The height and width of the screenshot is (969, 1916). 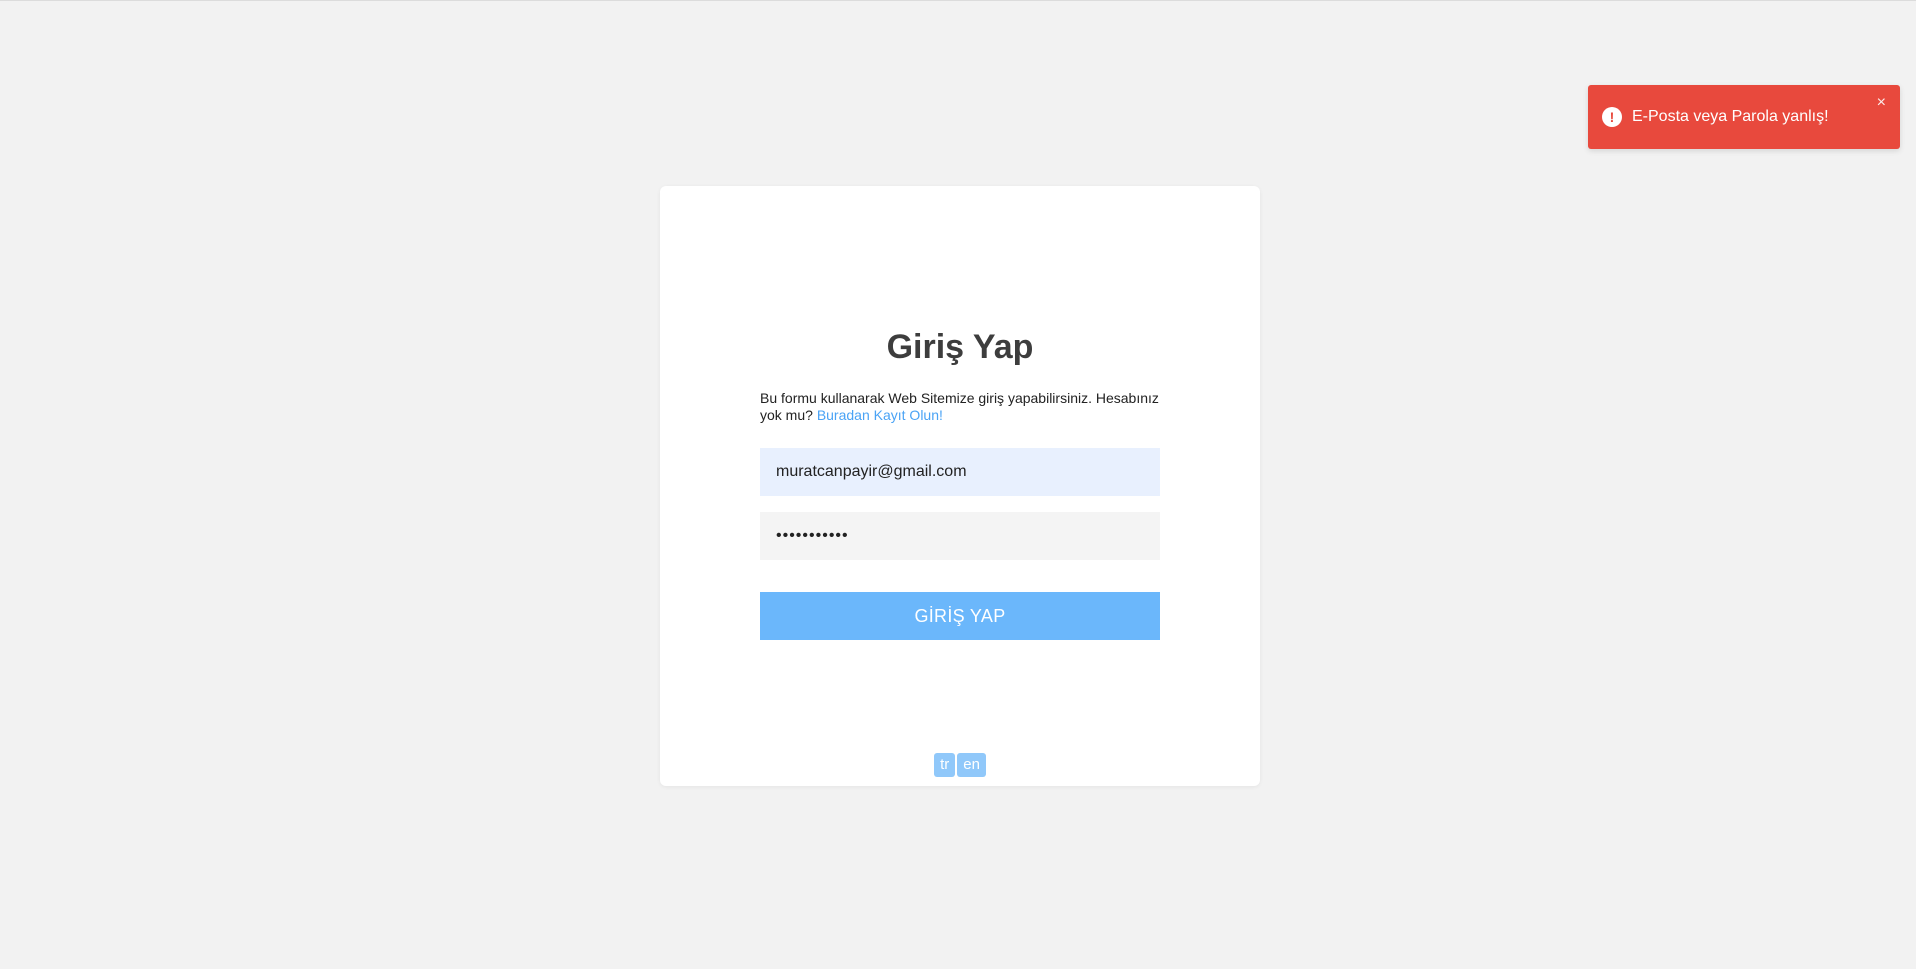 What do you see at coordinates (945, 765) in the screenshot?
I see `language-tr-button: tr` at bounding box center [945, 765].